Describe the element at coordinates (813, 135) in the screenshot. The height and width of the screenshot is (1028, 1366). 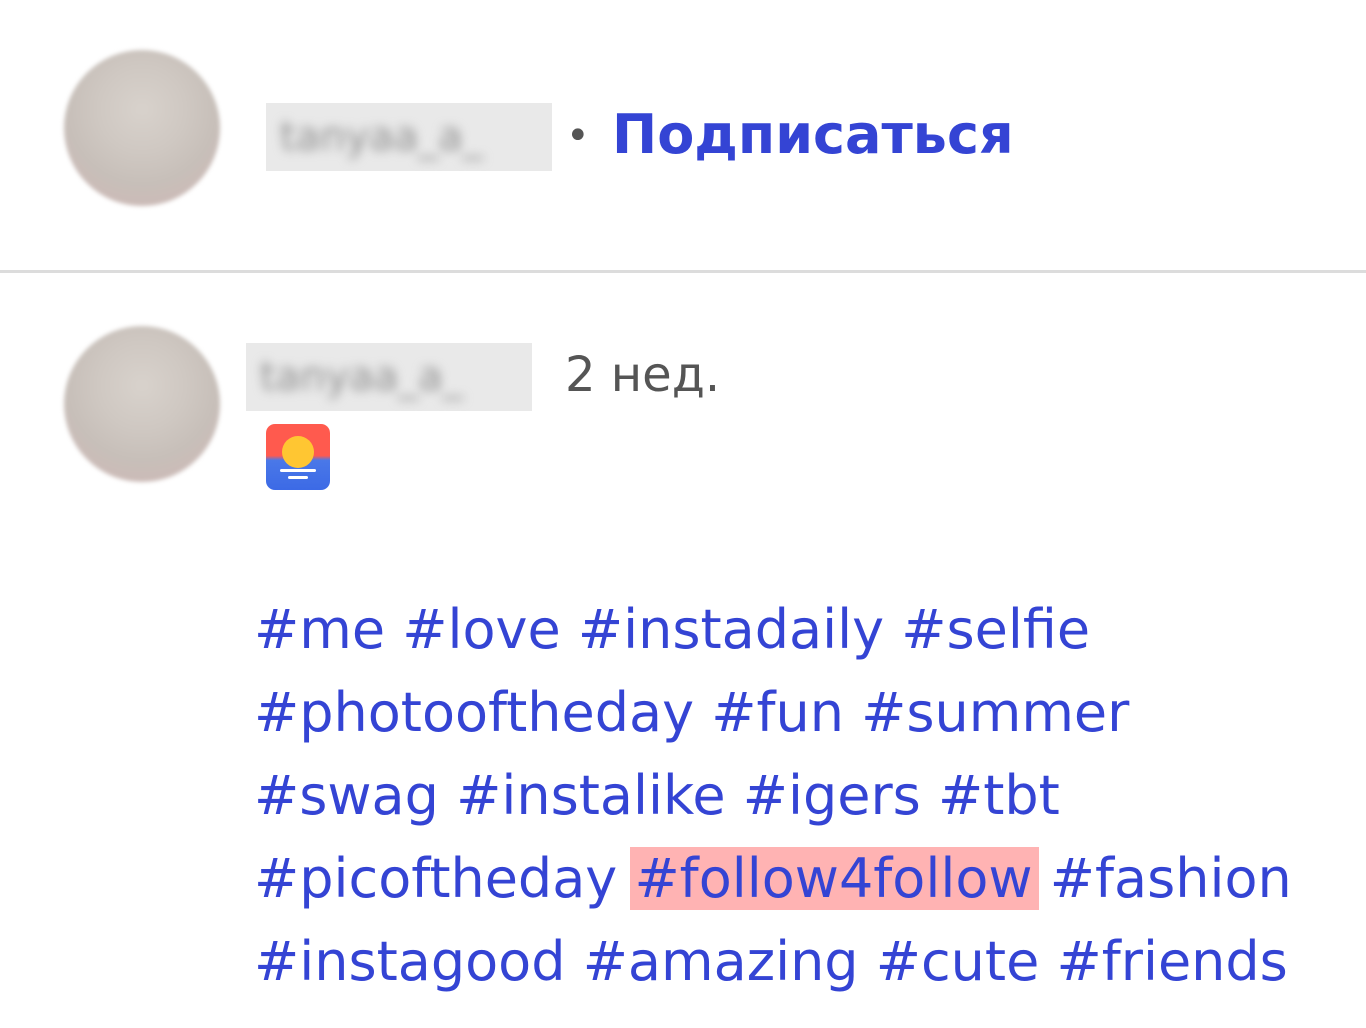
I see `follow-button: Подписаться` at that location.